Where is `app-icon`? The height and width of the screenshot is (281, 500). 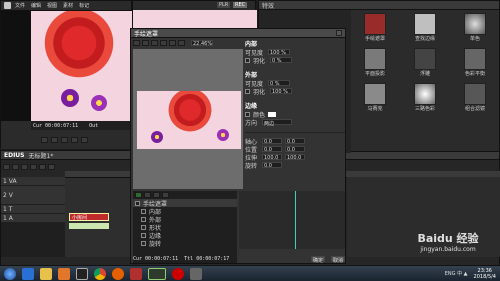
app-icon is located at coordinates (136, 273).